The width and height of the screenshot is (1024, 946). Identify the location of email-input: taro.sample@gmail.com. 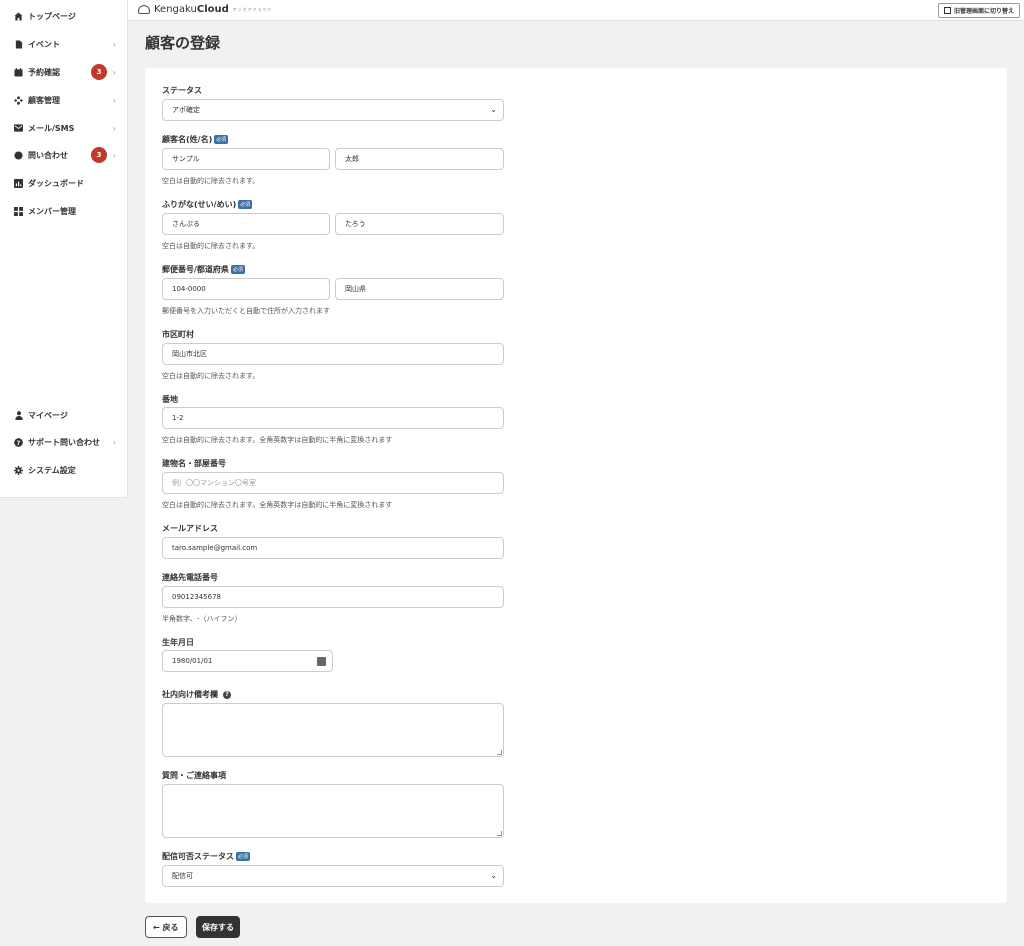
(333, 548).